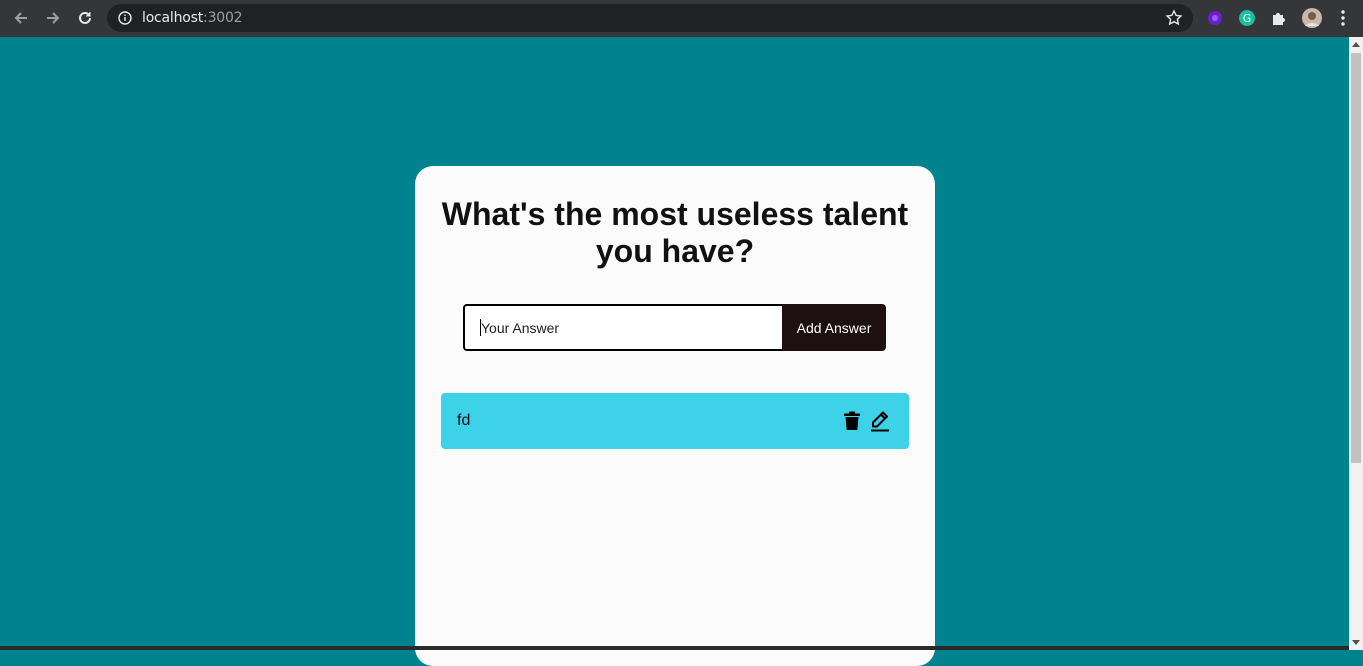  Describe the element at coordinates (1356, 258) in the screenshot. I see `scroll-thumb` at that location.